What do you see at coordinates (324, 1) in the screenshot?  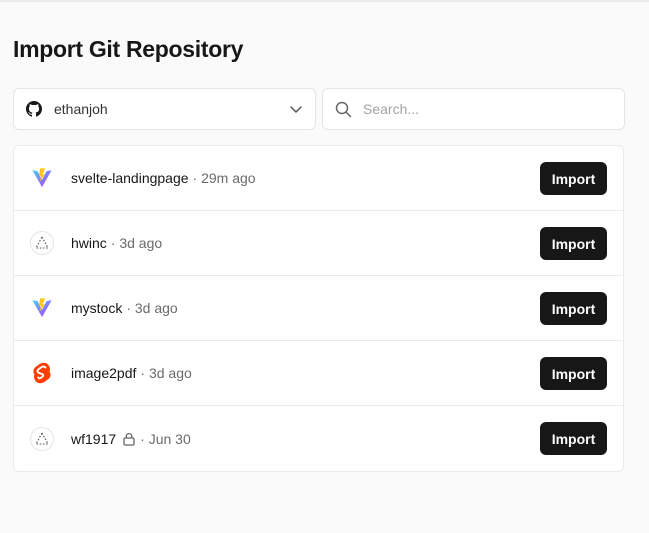 I see `top-divider` at bounding box center [324, 1].